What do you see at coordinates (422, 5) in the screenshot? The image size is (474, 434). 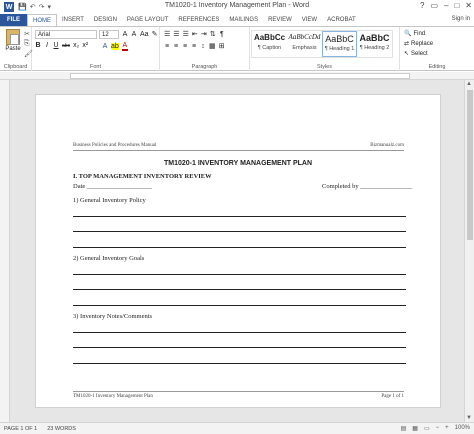 I see `help-icon: ?` at bounding box center [422, 5].